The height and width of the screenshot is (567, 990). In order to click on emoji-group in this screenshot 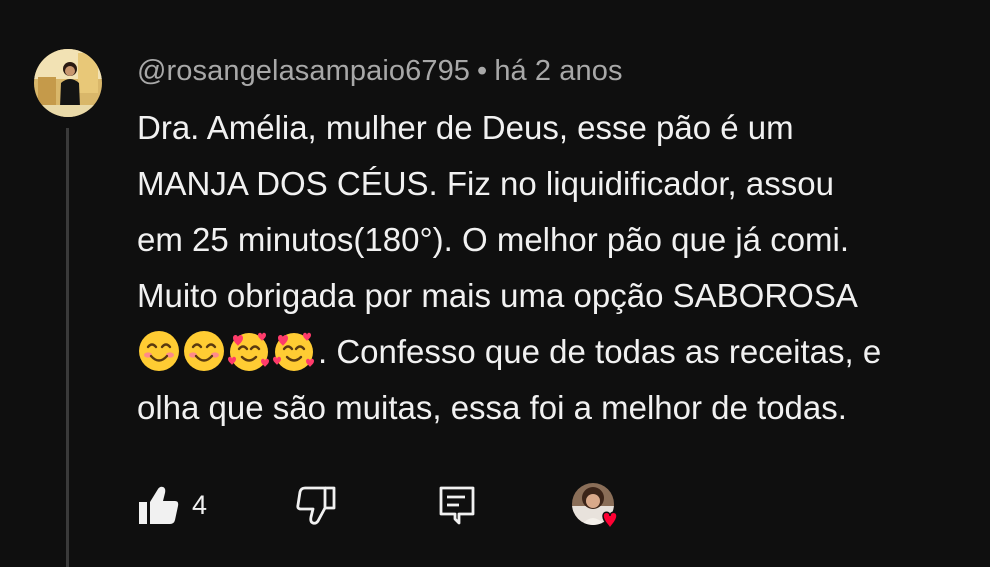, I will do `click(226, 351)`.